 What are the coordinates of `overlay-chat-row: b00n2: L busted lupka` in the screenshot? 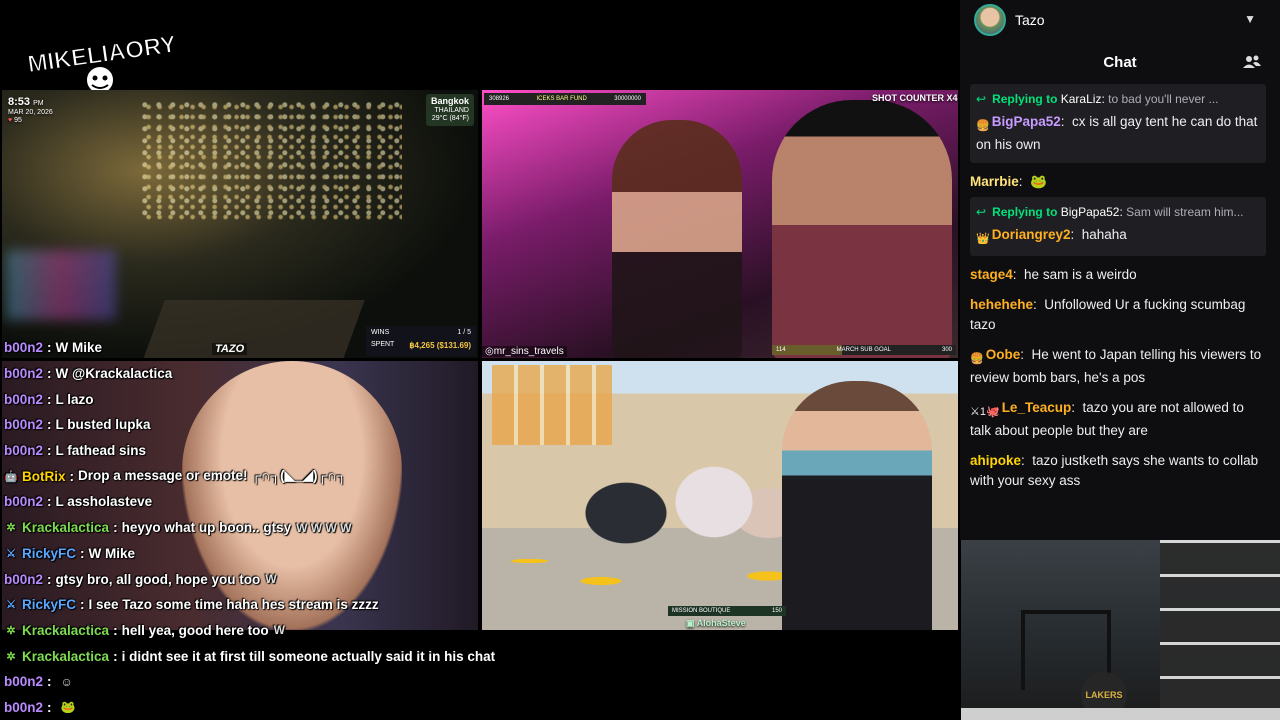 It's located at (77, 425).